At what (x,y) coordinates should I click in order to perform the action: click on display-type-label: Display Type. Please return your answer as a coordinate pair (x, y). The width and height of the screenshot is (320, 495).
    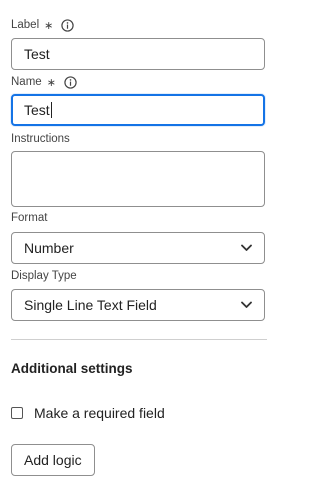
    Looking at the image, I should click on (44, 276).